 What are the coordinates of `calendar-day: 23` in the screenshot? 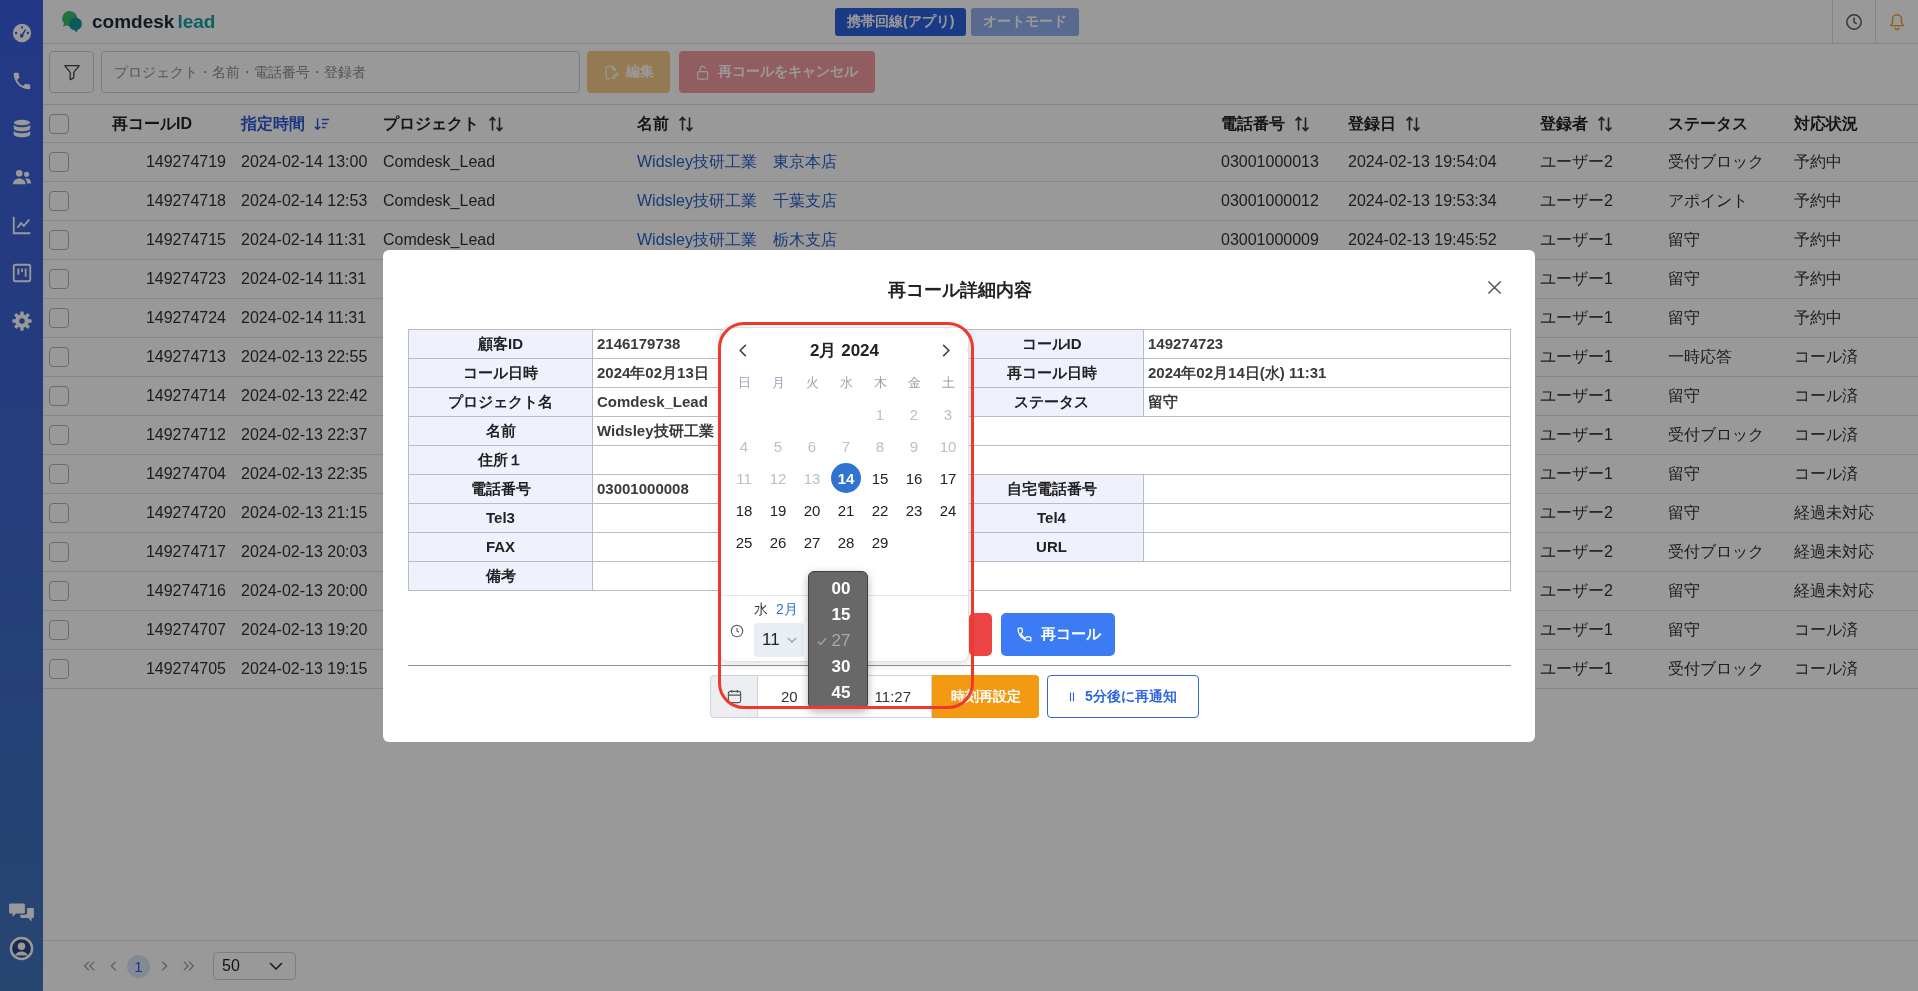 It's located at (914, 510).